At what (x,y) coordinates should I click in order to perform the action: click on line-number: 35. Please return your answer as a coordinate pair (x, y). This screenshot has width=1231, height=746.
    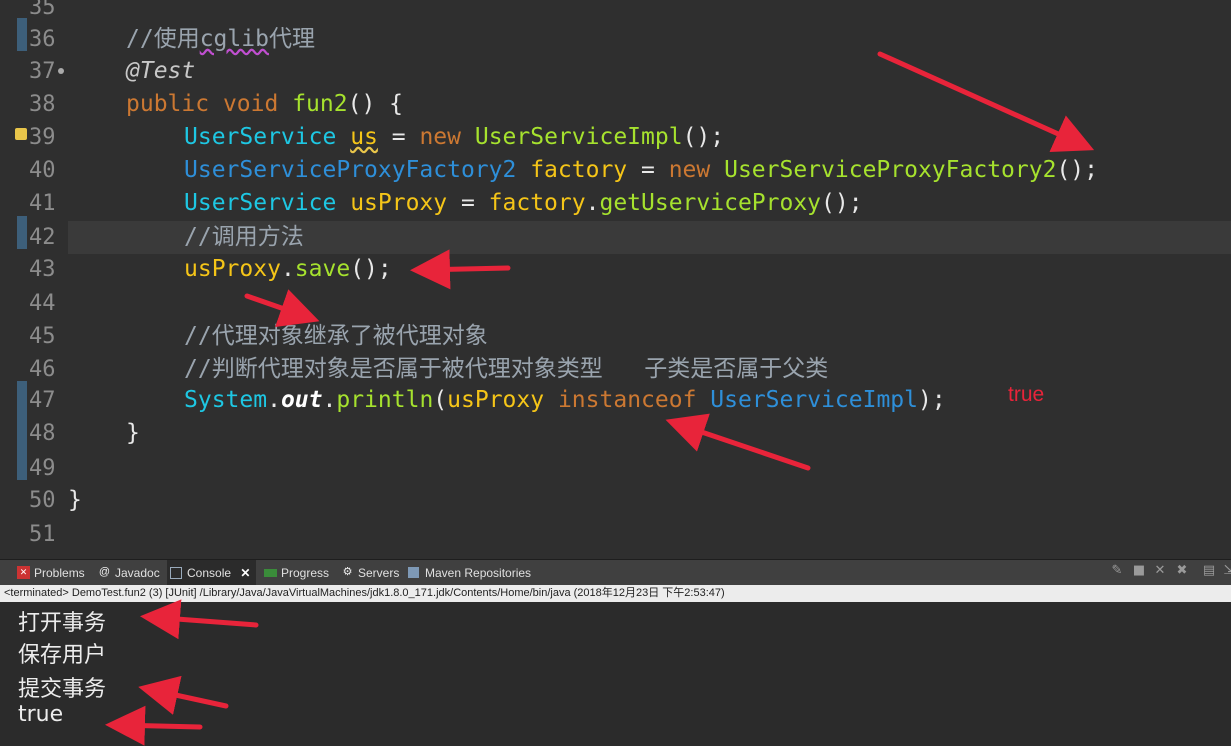
    Looking at the image, I should click on (42, 10).